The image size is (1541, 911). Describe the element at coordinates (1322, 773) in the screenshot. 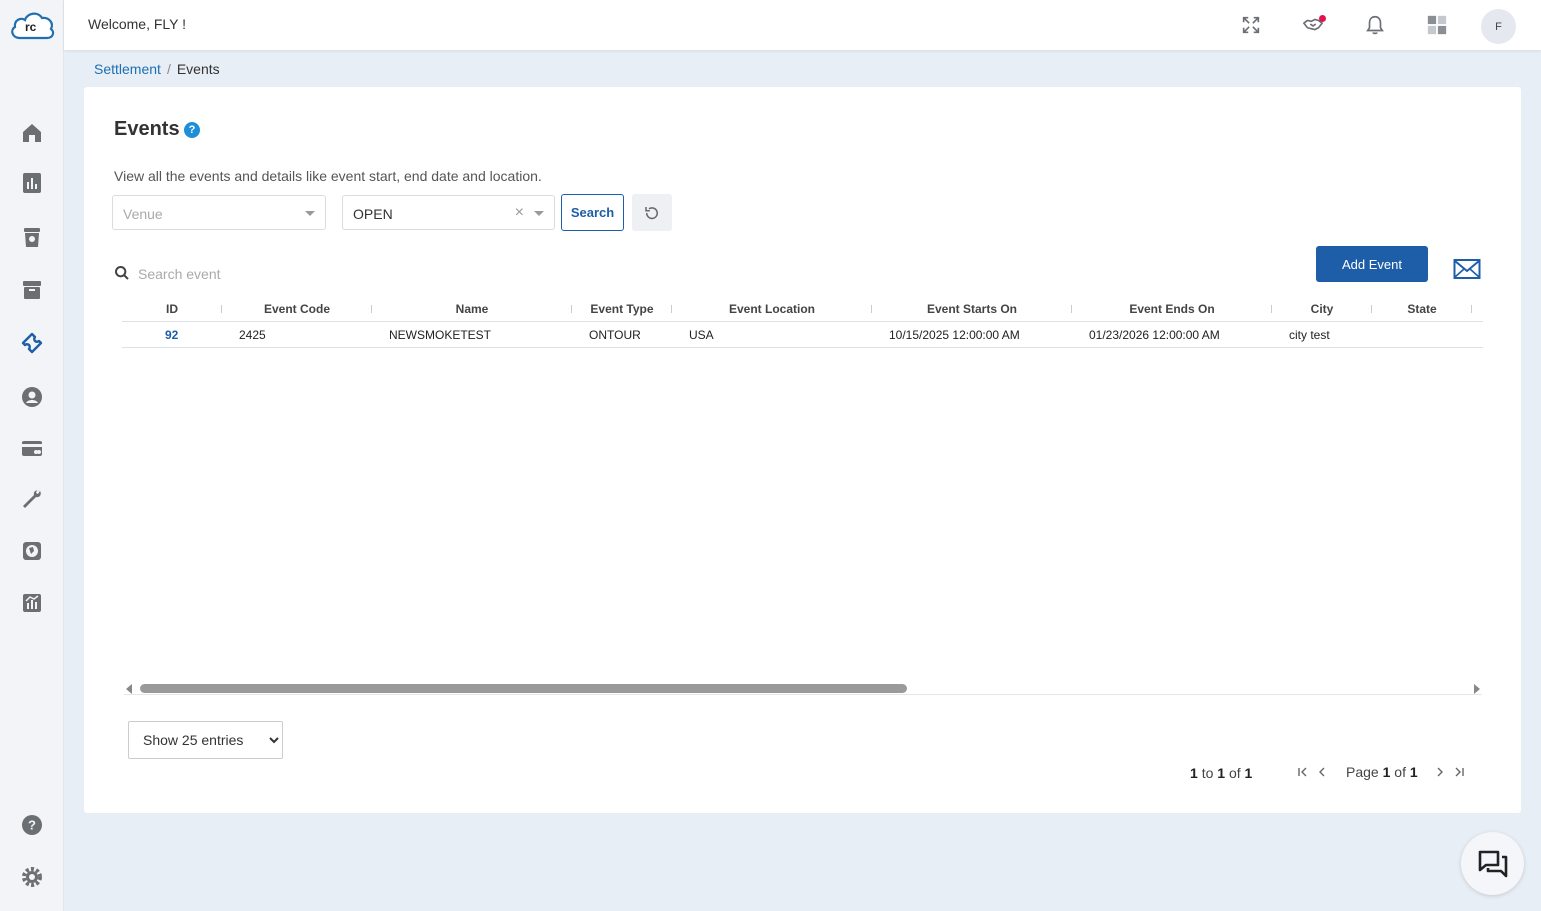

I see `prev-page-icon` at that location.